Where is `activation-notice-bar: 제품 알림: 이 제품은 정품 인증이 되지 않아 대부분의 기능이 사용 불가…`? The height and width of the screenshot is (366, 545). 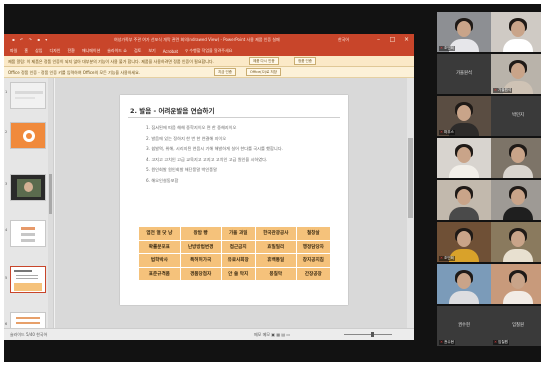
activation-notice-bar: 제품 알림: 이 제품은 정품 인증이 되지 않아 대부분의 기능이 사용 불가… is located at coordinates (209, 61).